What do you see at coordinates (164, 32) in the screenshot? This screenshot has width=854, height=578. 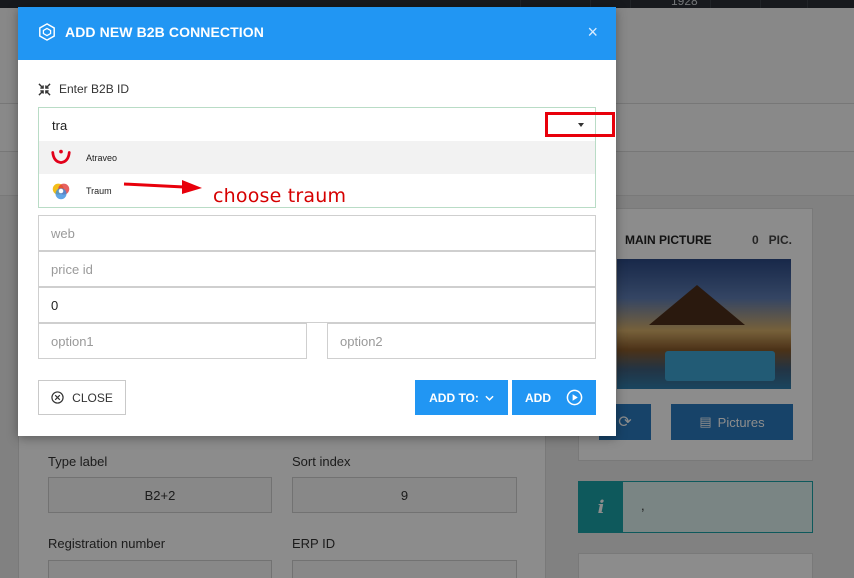 I see `modal-title: ADD NEW B2B CONNECTION` at bounding box center [164, 32].